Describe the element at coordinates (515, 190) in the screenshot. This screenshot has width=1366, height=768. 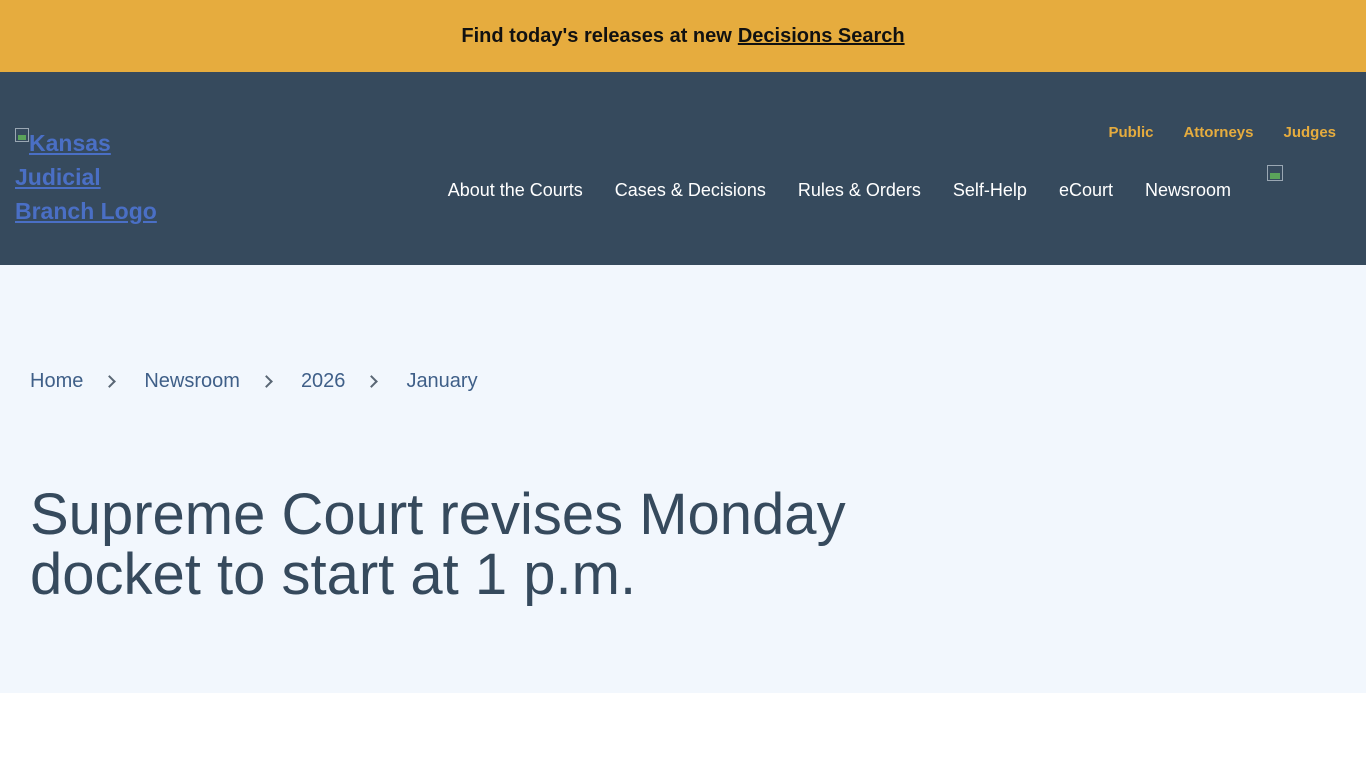
I see `nav-about-the-courts: About the Courts` at that location.